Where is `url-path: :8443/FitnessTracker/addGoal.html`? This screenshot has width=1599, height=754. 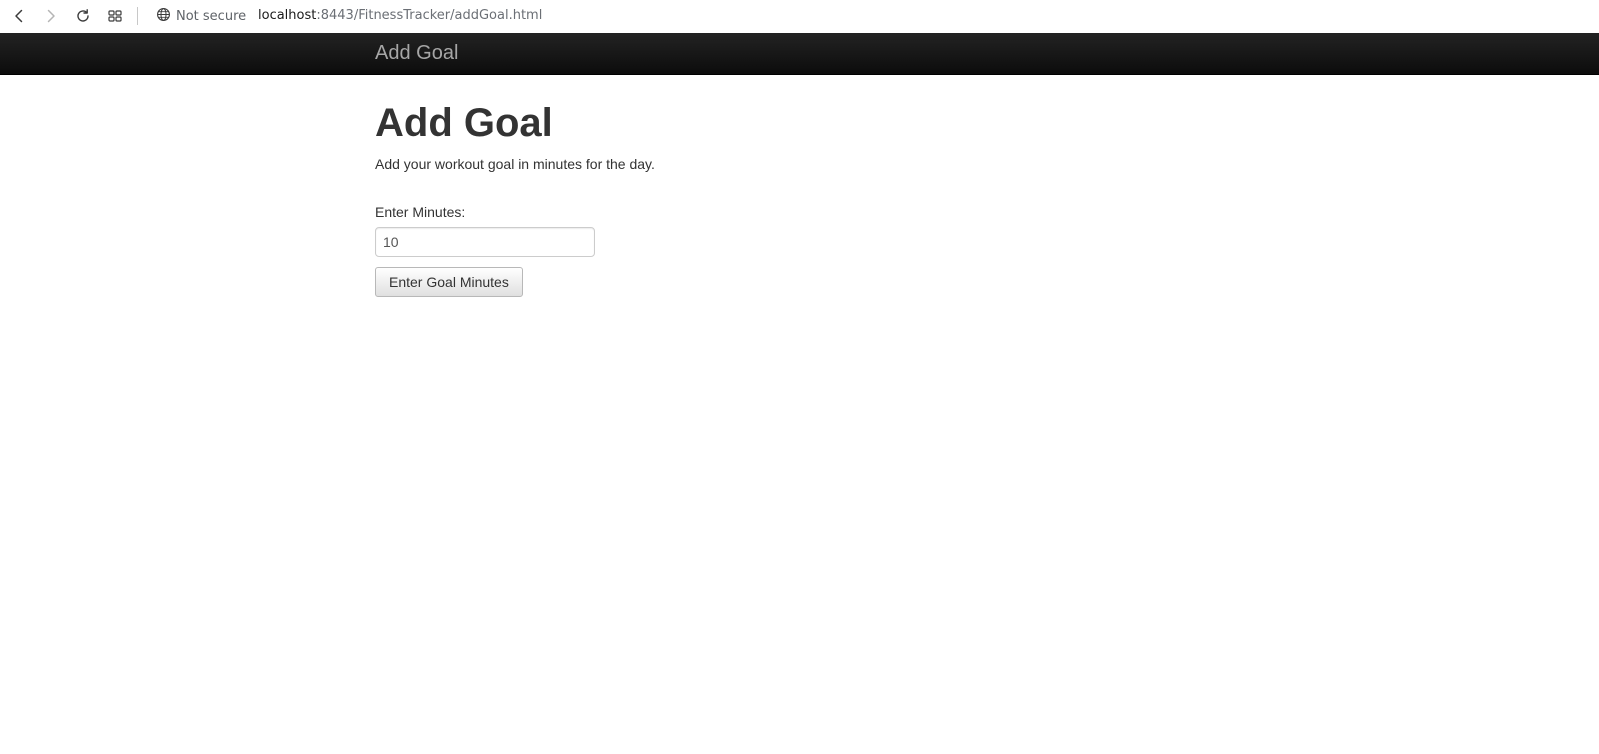
url-path: :8443/FitnessTracker/addGoal.html is located at coordinates (429, 15).